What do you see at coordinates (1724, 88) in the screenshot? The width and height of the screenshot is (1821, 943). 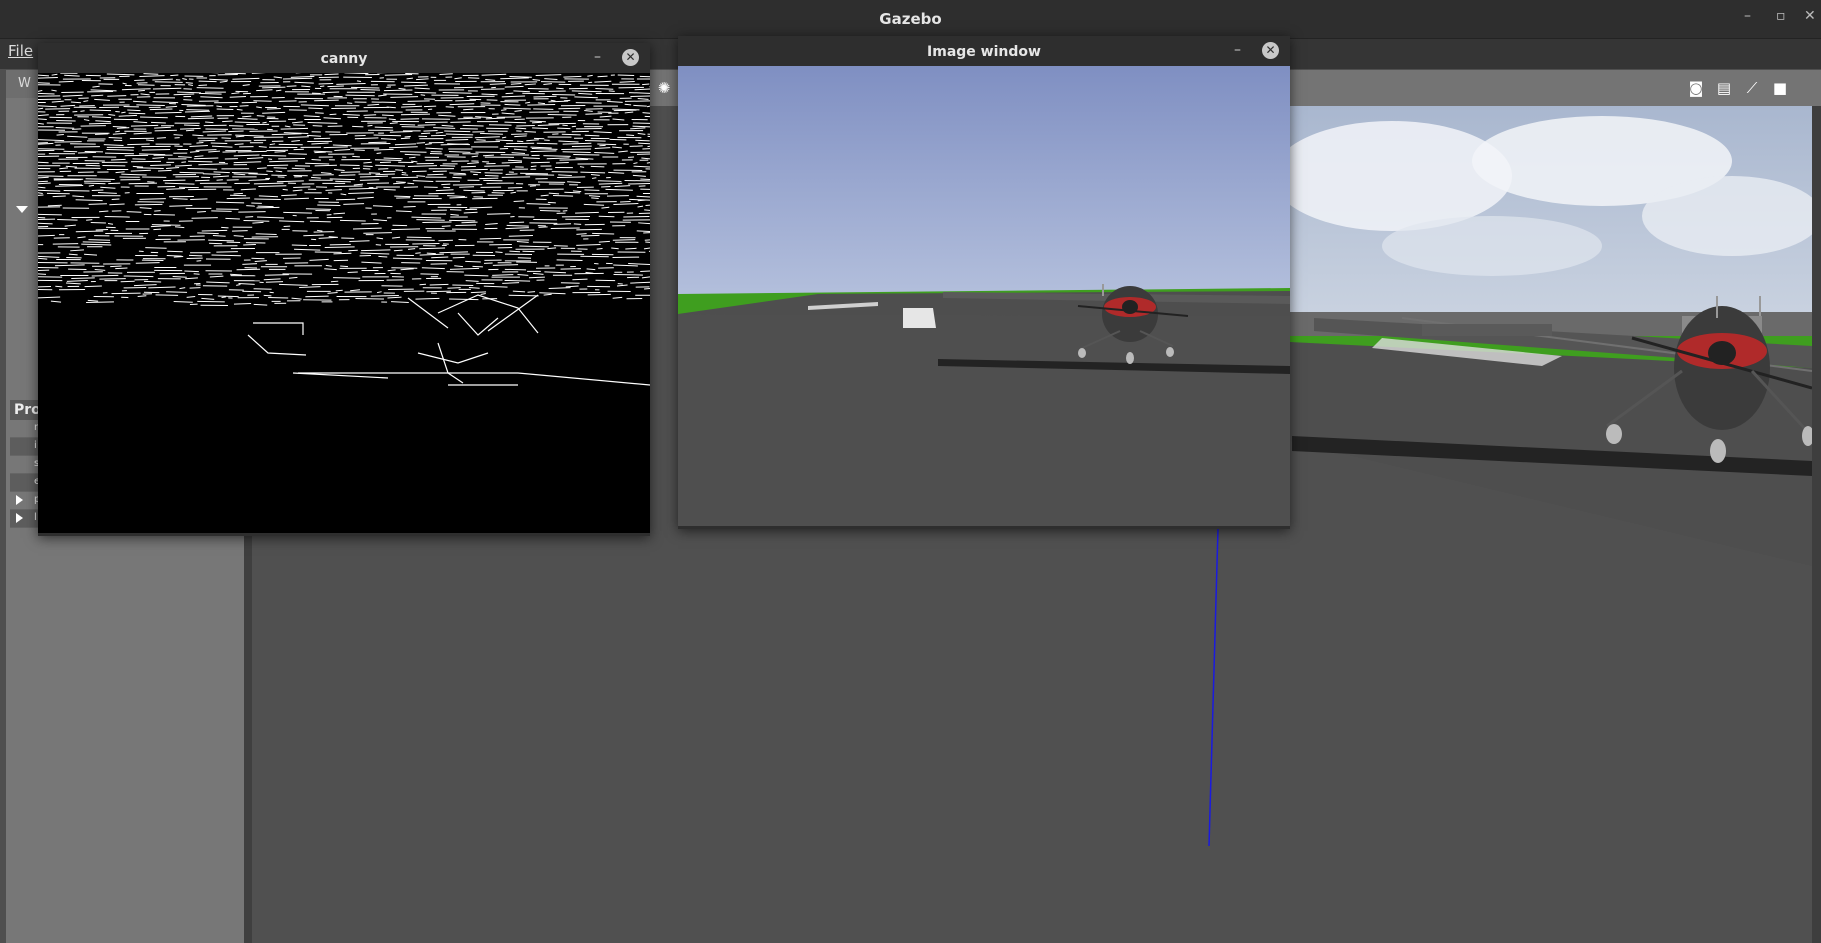 I see `log-icon: ▤` at bounding box center [1724, 88].